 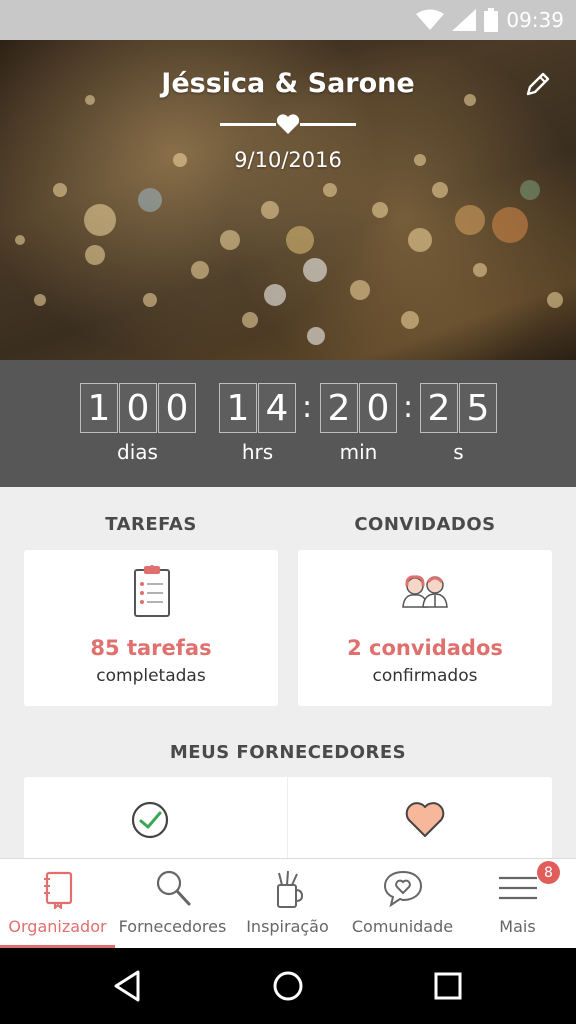 I want to click on seconds-digits: 2 5, so click(x=459, y=409).